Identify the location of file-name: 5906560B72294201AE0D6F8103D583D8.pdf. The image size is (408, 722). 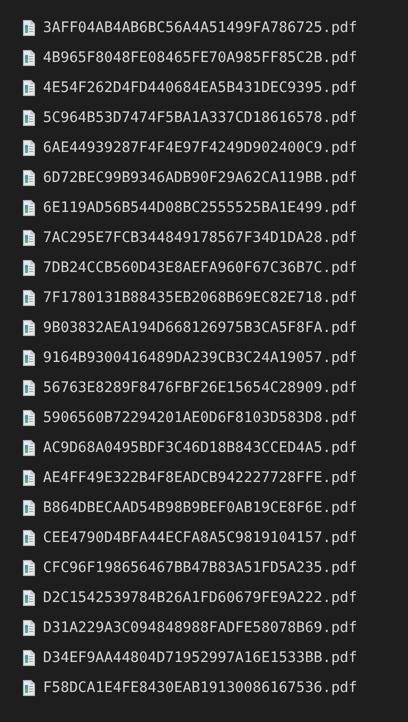
(200, 418).